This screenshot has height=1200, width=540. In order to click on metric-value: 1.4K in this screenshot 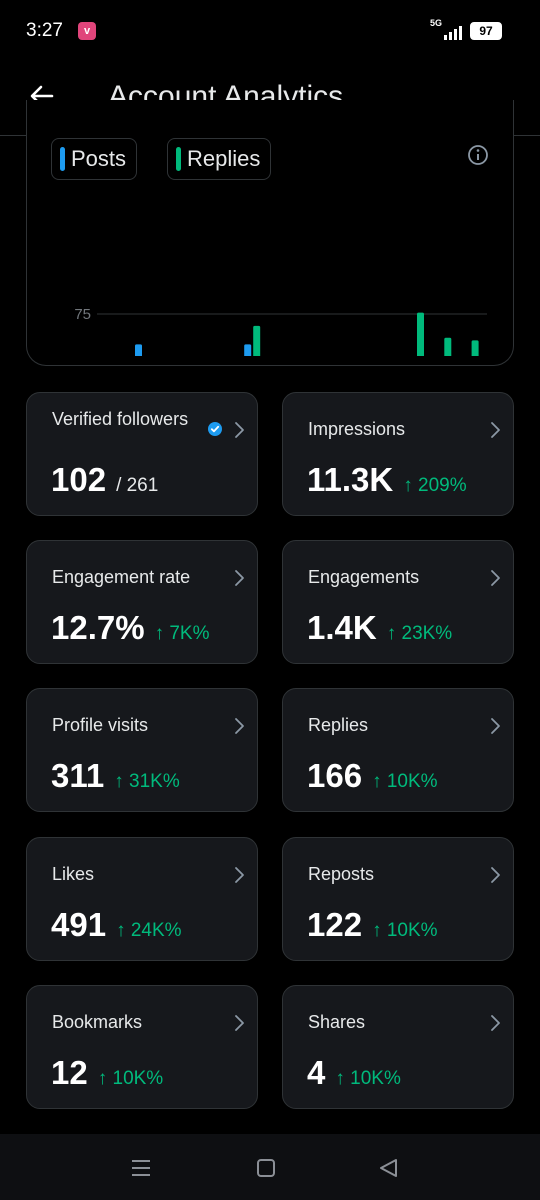, I will do `click(342, 627)`.